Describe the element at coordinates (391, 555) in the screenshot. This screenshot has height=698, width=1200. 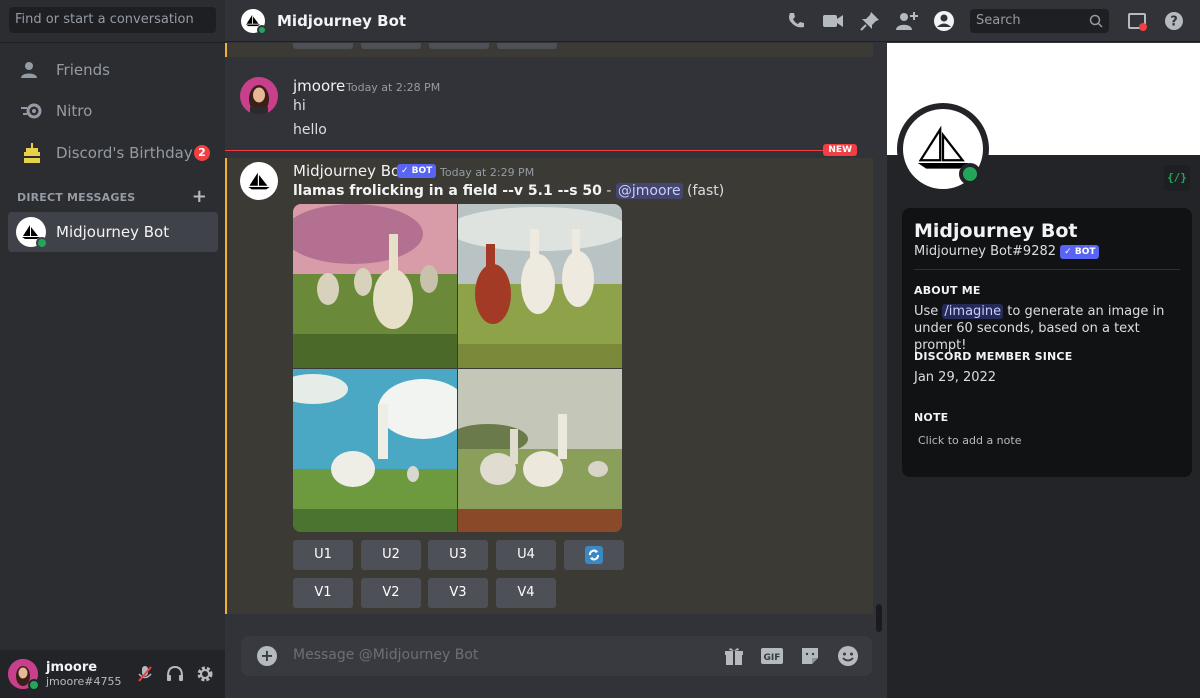
I see `upscale-2-button: U2` at that location.